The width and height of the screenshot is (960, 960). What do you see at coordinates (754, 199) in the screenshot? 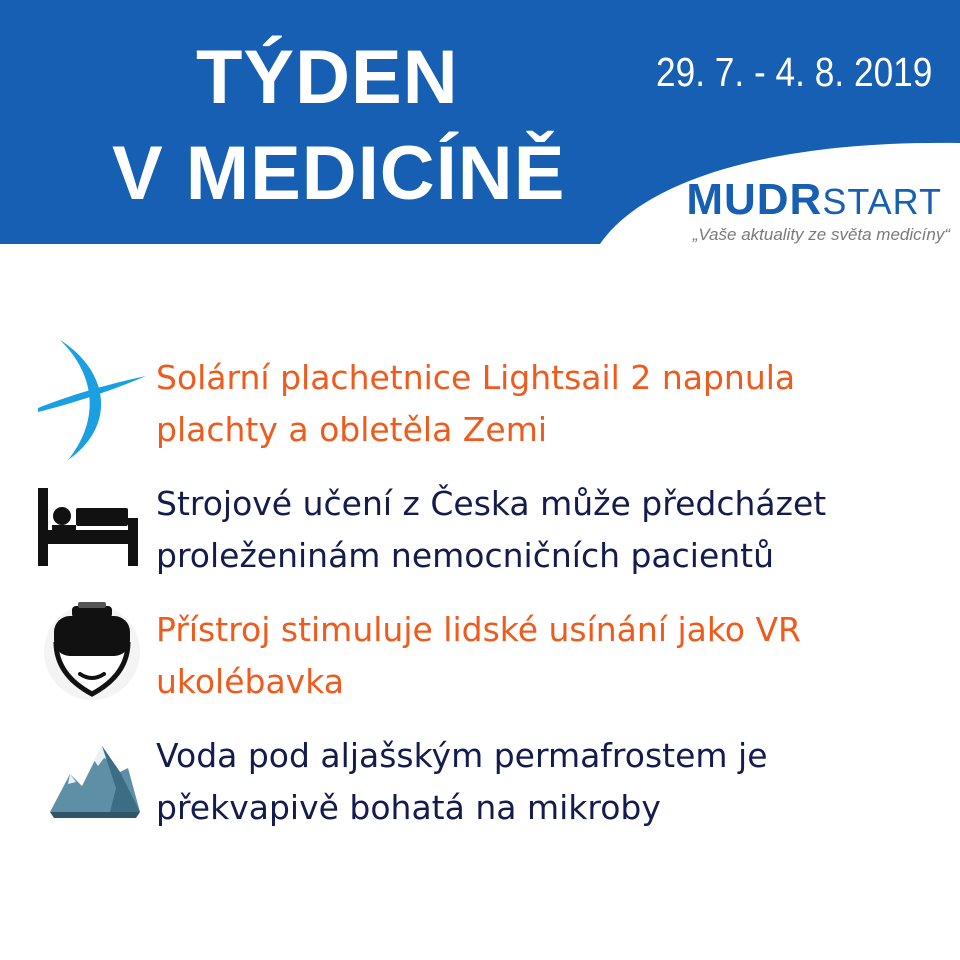
I see `brand-logo-bold: MUDR` at bounding box center [754, 199].